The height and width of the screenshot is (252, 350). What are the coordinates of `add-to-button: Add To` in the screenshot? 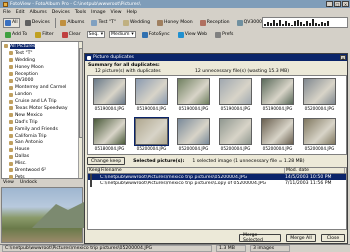 It's located at (16, 35).